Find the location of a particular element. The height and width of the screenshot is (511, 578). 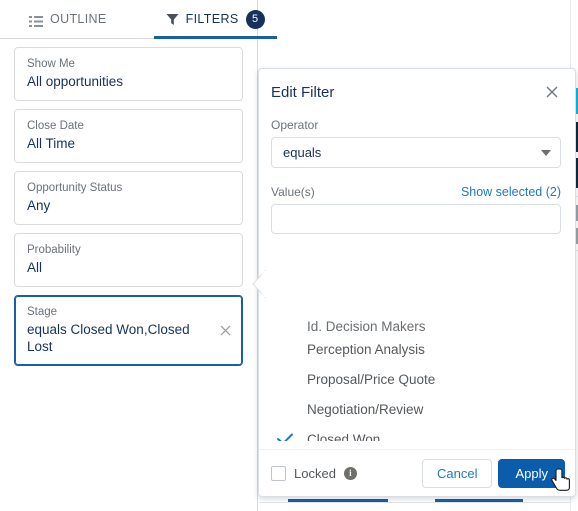

values-label: Value(s) is located at coordinates (293, 192).